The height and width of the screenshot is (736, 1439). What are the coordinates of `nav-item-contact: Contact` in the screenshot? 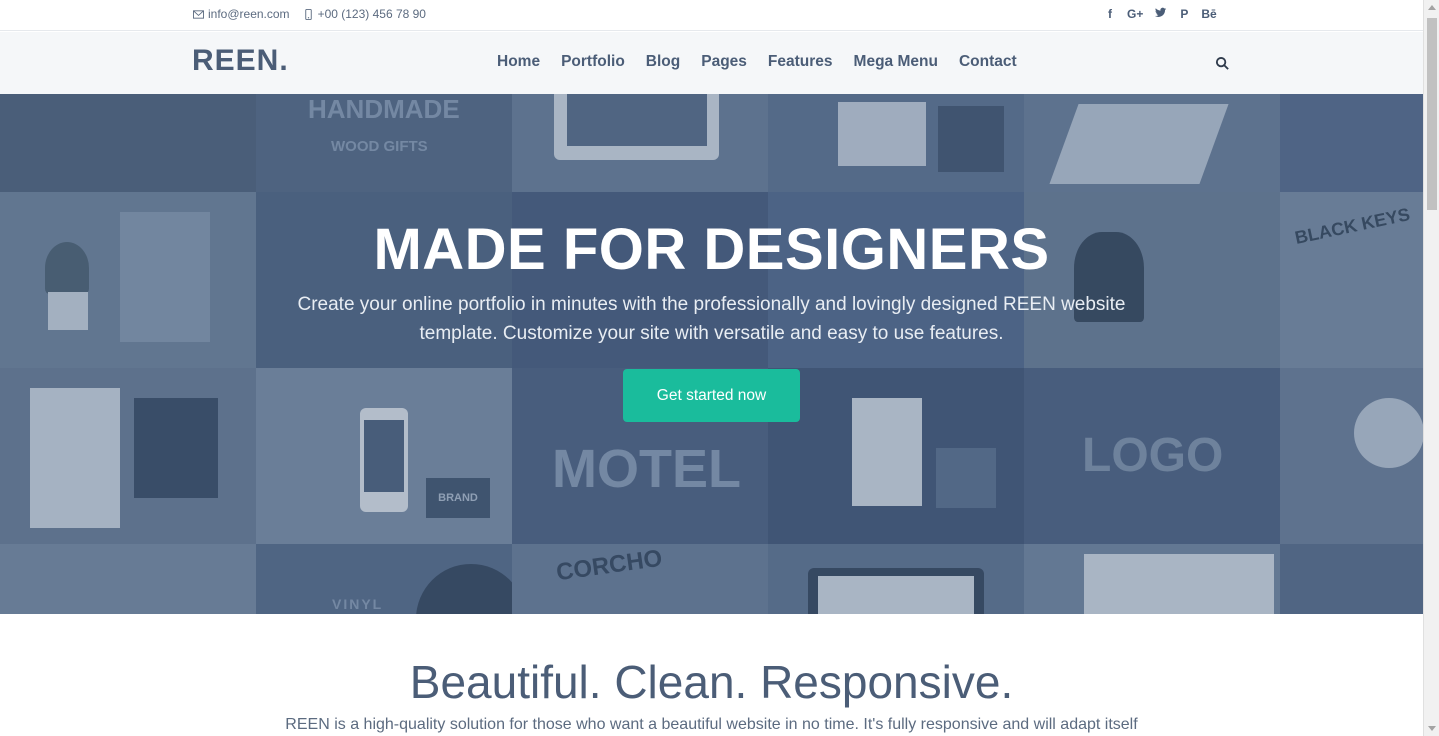 It's located at (988, 62).